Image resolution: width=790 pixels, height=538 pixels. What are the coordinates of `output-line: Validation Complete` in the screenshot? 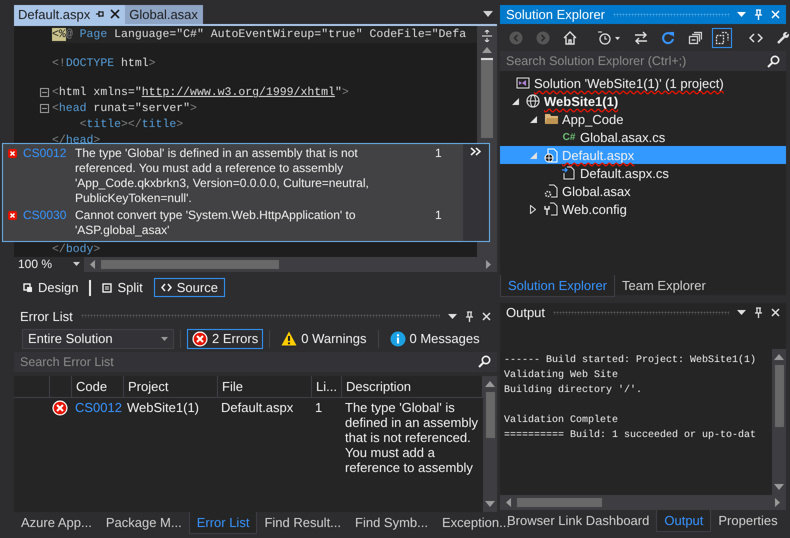 It's located at (562, 421).